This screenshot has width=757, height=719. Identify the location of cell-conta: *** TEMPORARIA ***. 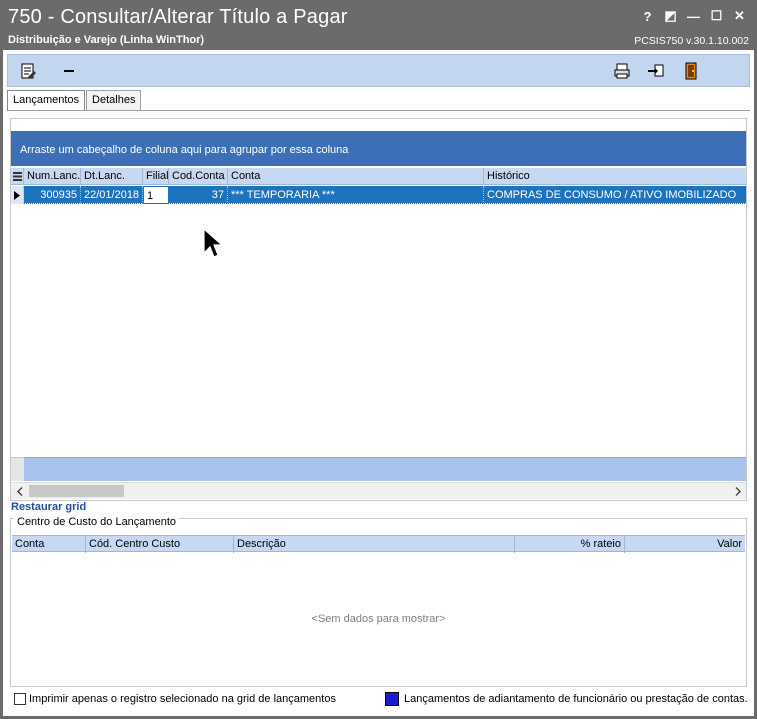
(356, 195).